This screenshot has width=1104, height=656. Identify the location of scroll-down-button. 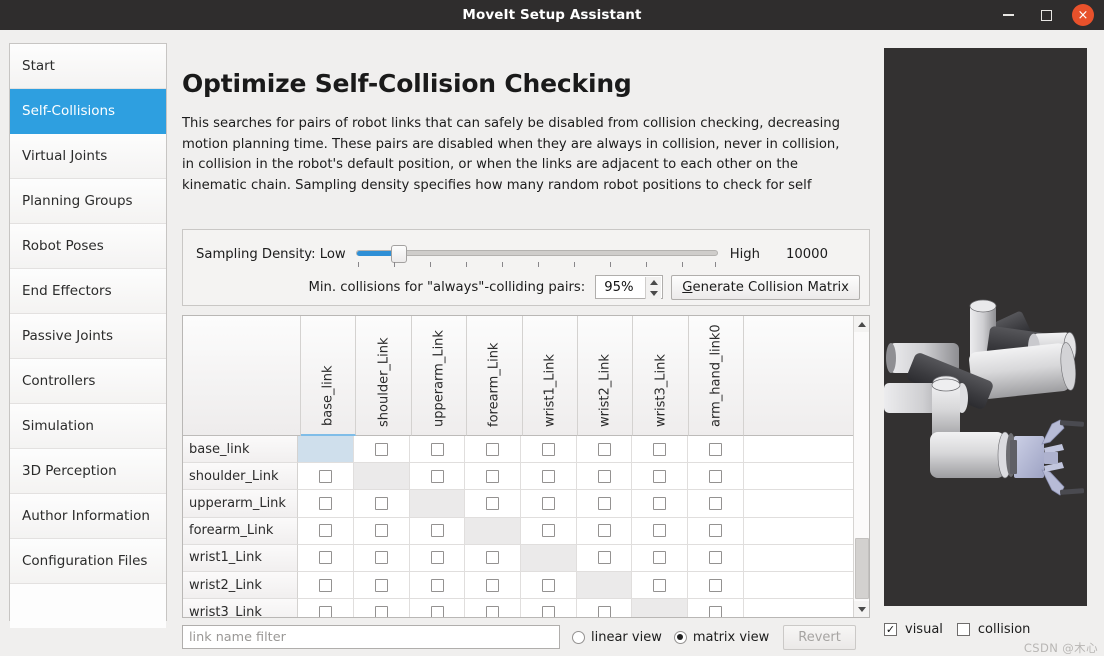
(861, 609).